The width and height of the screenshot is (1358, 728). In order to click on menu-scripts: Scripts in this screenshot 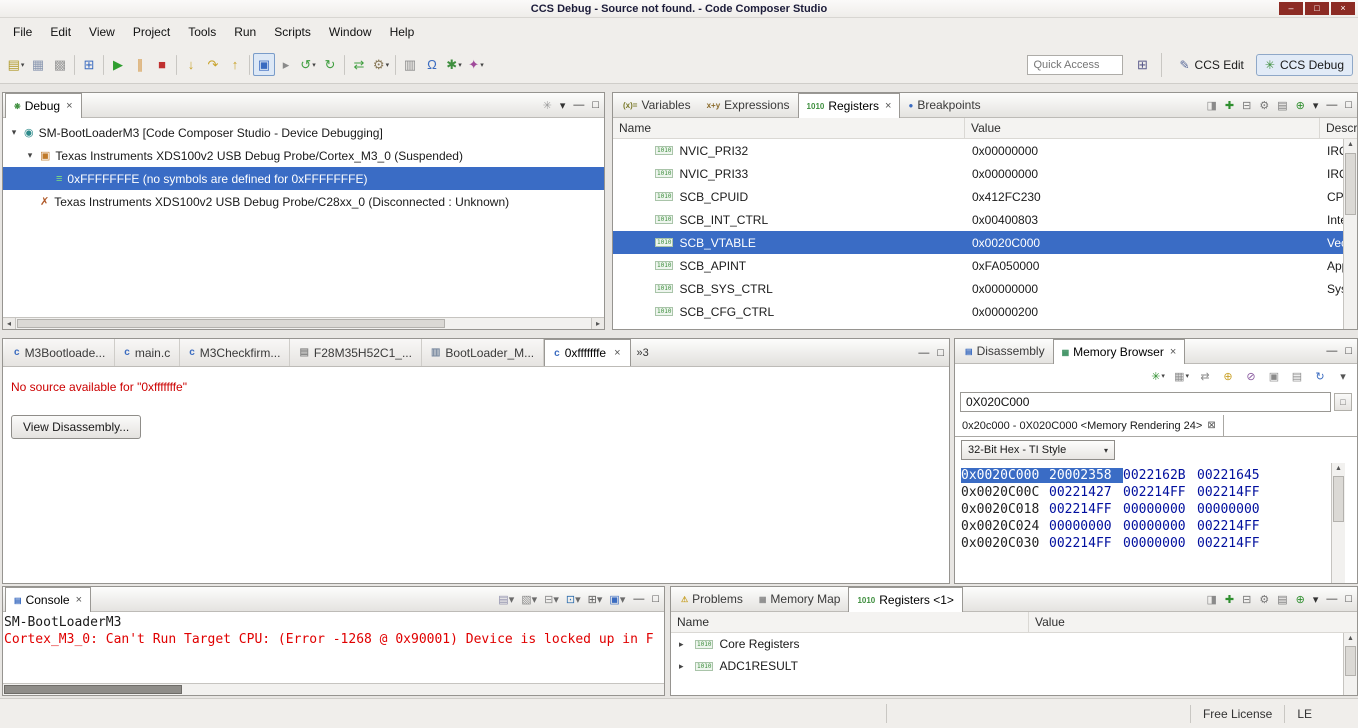, I will do `click(292, 32)`.